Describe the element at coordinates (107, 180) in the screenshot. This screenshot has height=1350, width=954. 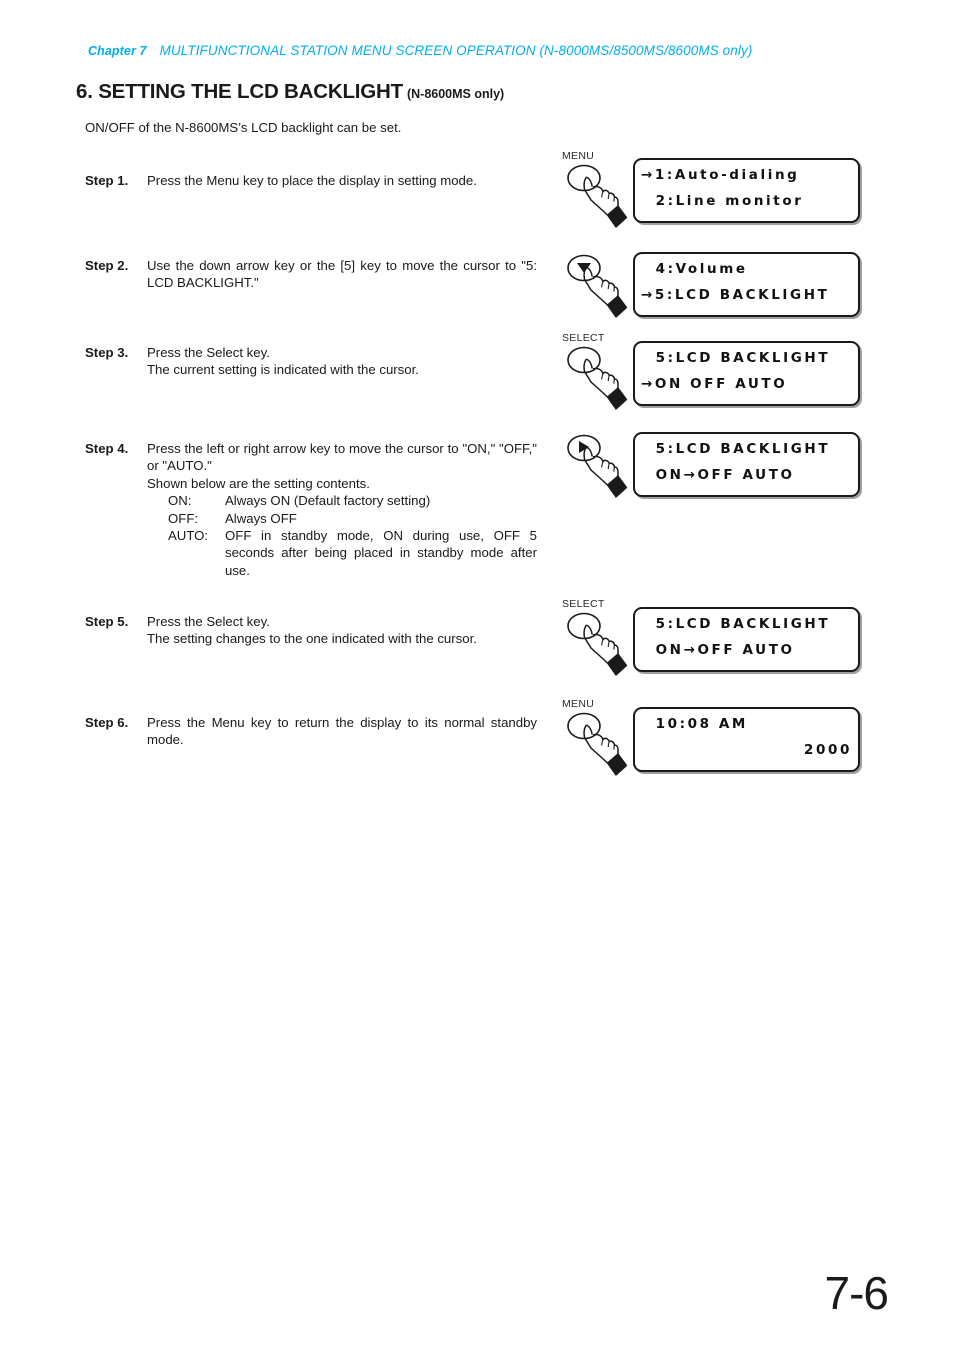
I see `step-1-label: Step 1.` at that location.